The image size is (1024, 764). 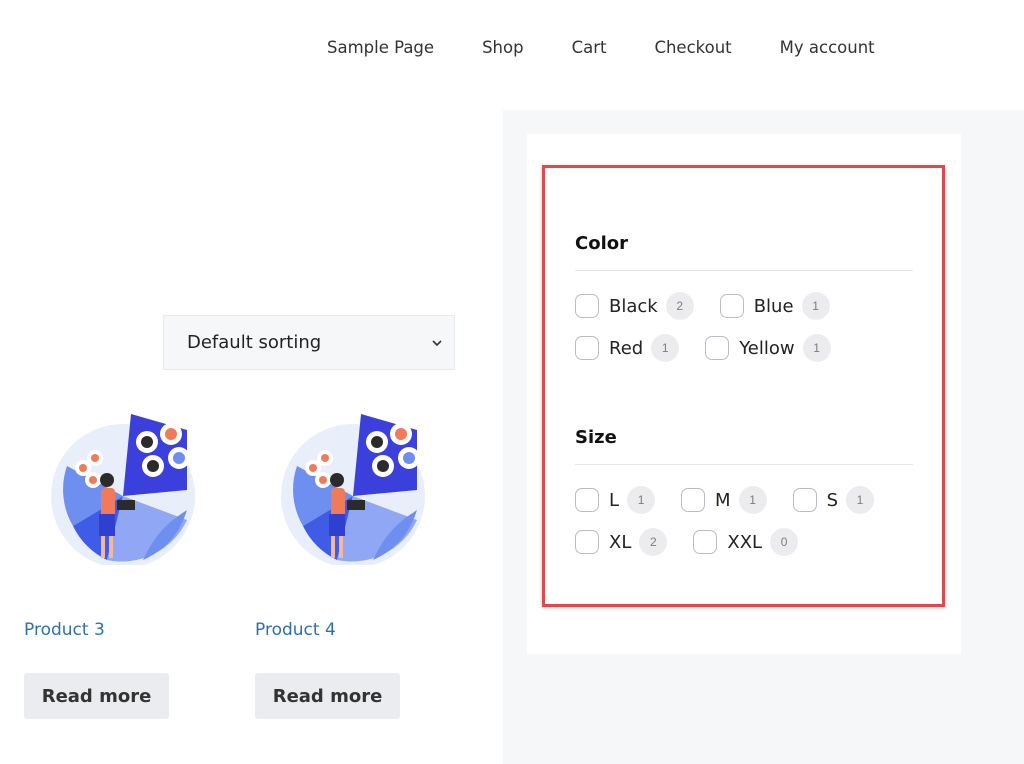 What do you see at coordinates (589, 47) in the screenshot?
I see `nav-cart: Cart` at bounding box center [589, 47].